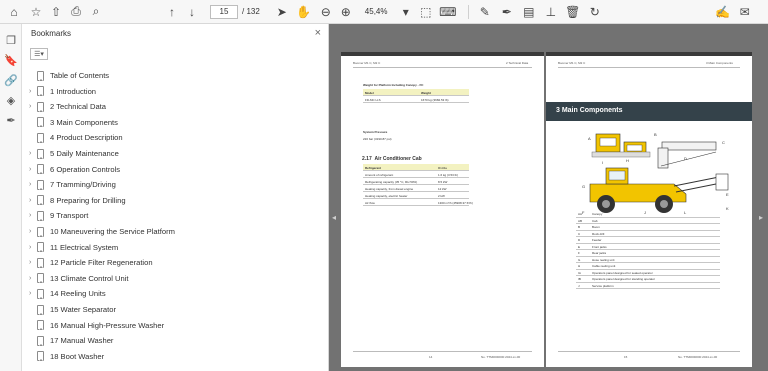  Describe the element at coordinates (56, 12) in the screenshot. I see `upload-icon: ⇧` at that location.